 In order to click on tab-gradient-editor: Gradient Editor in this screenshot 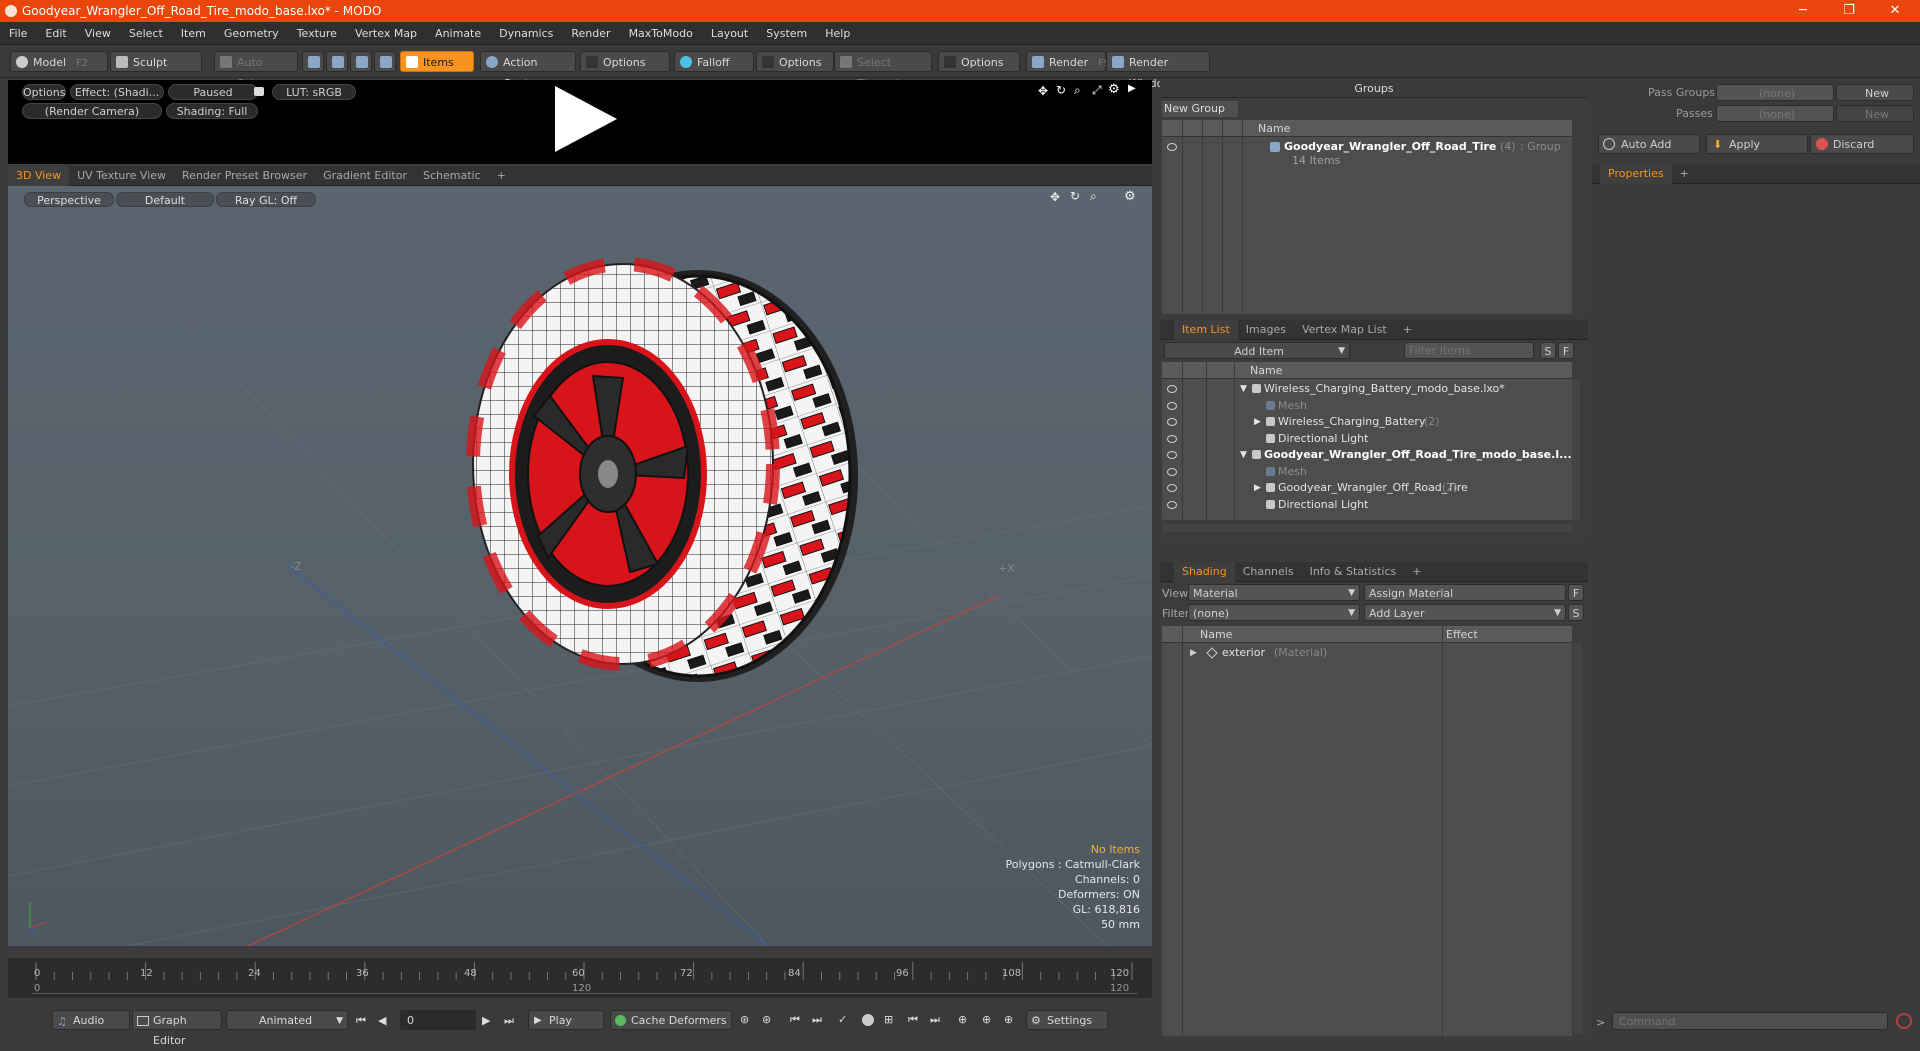, I will do `click(365, 176)`.